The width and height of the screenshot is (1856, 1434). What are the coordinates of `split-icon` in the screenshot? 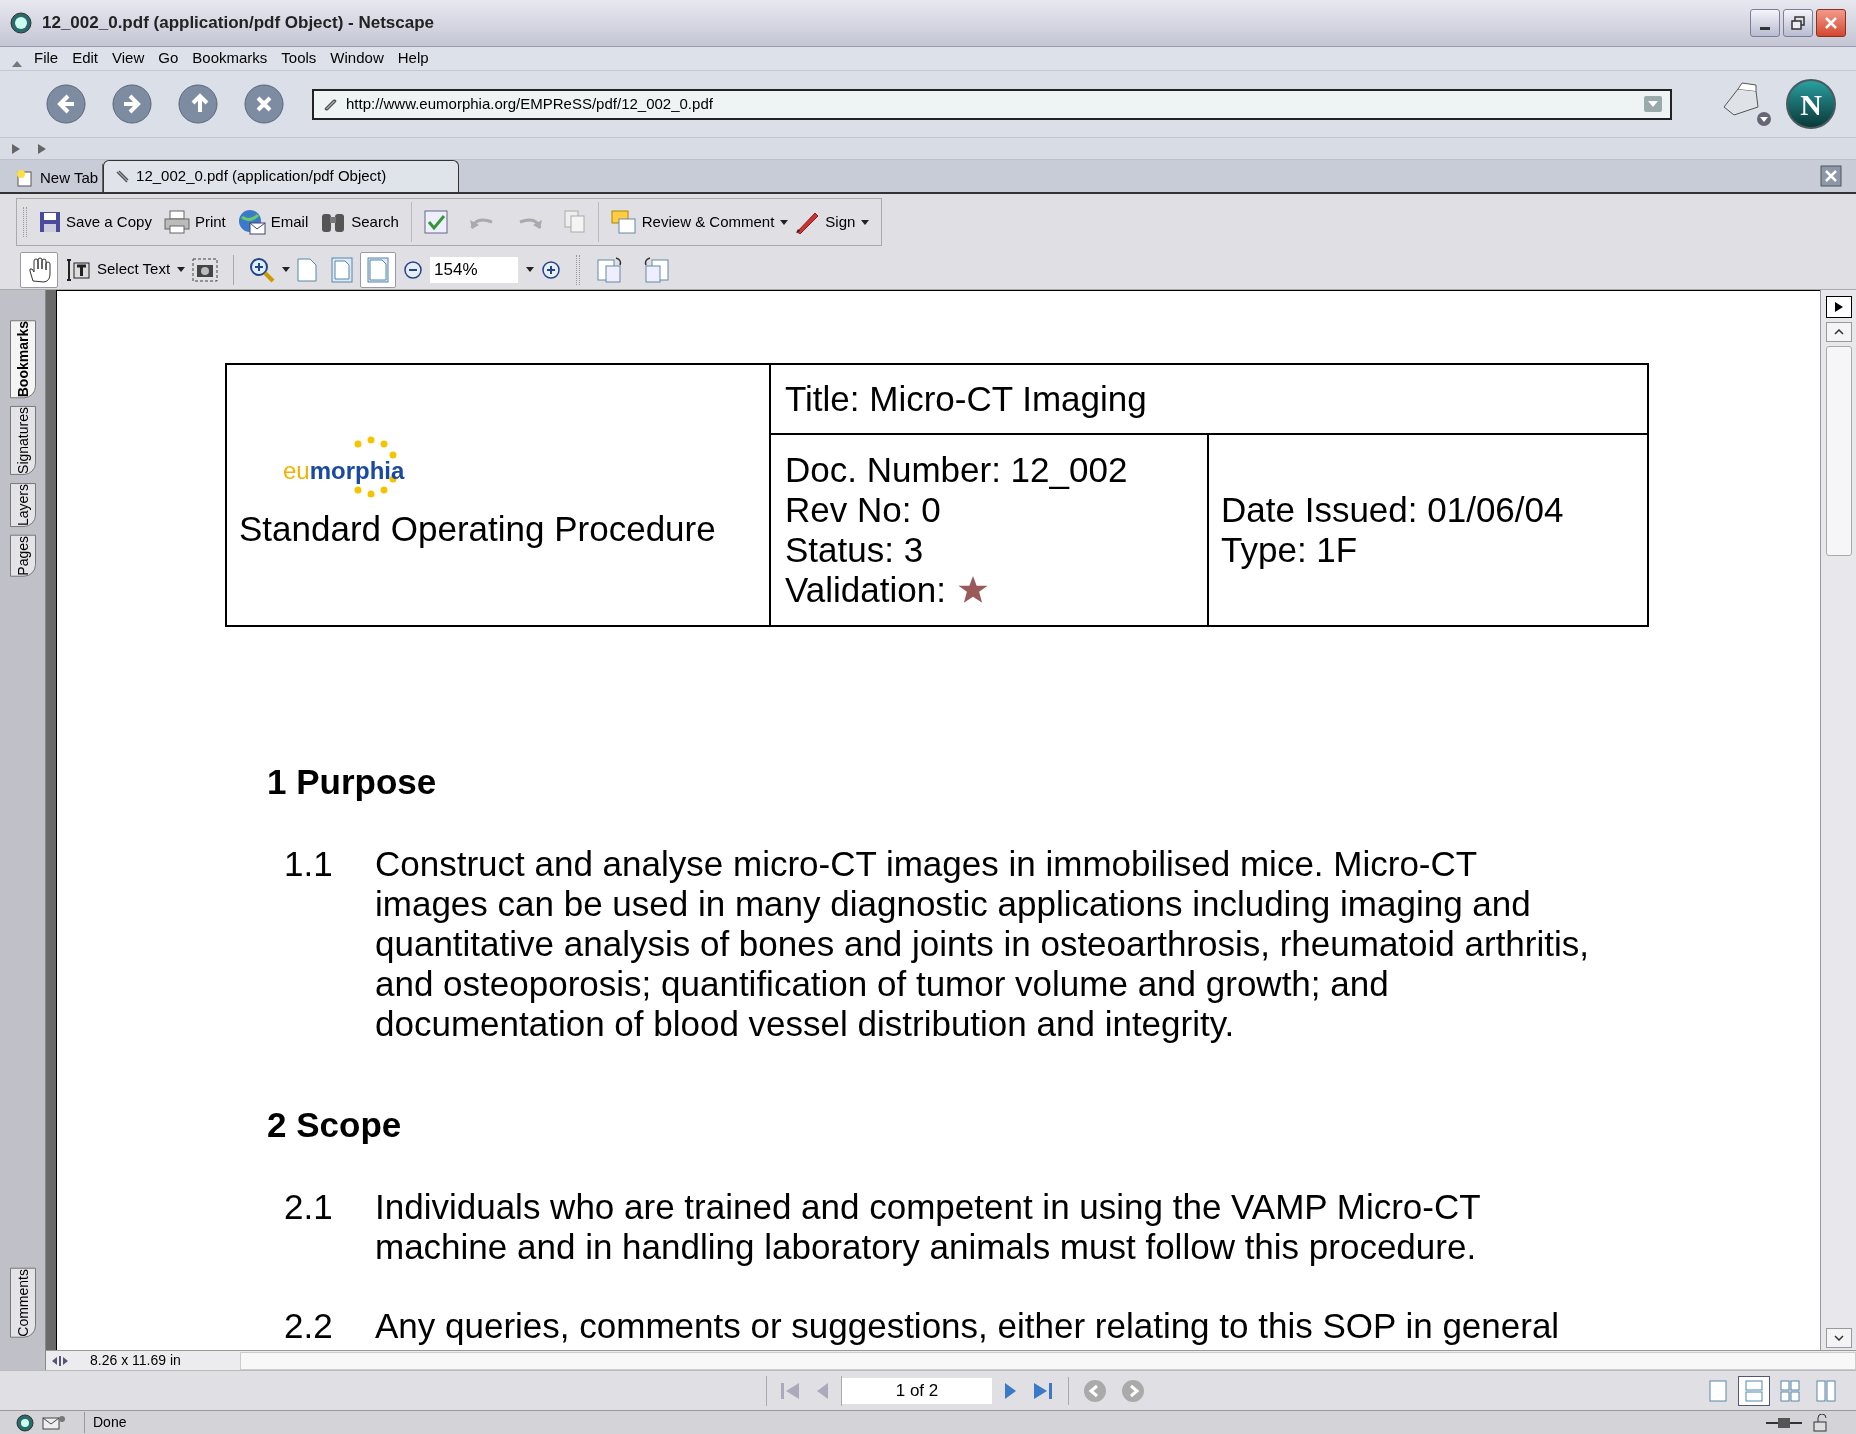 It's located at (60, 1360).